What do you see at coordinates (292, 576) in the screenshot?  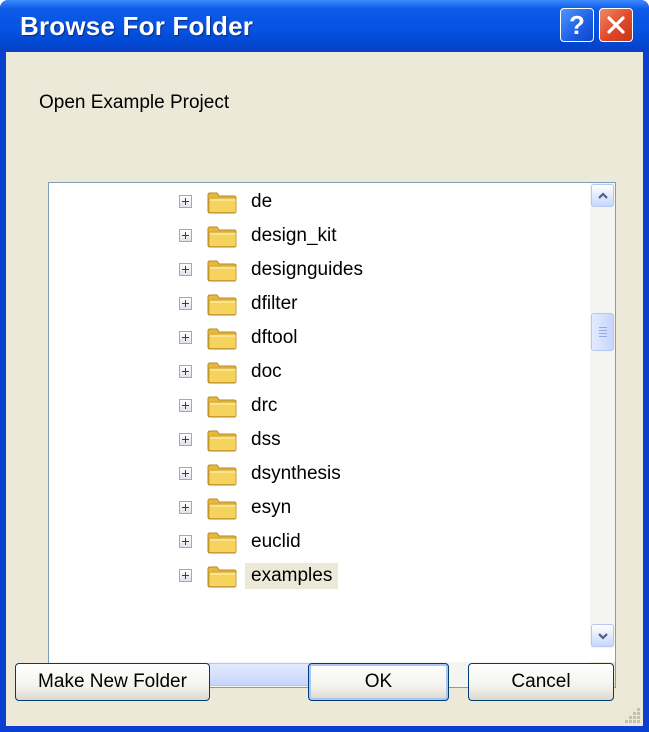 I see `tree-item-label: examples` at bounding box center [292, 576].